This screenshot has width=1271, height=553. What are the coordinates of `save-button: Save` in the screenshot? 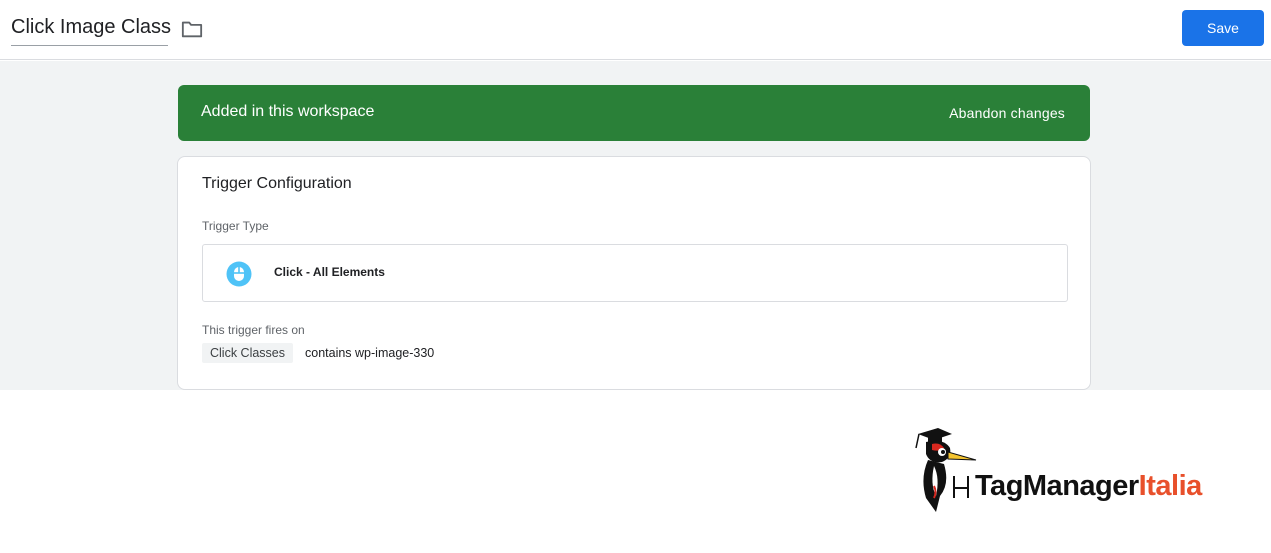 It's located at (1223, 28).